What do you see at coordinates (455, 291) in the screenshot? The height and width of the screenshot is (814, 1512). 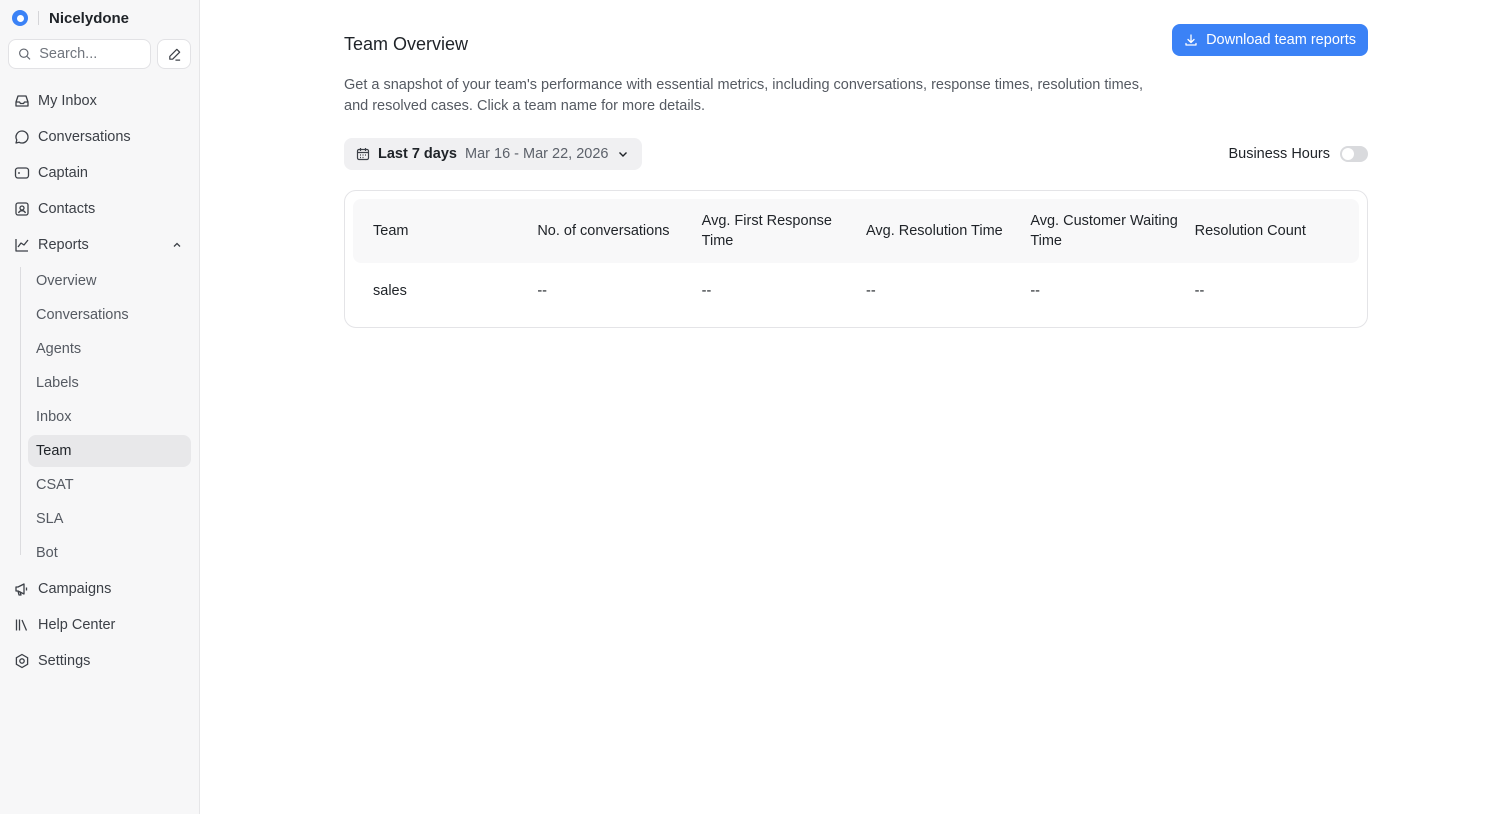 I see `team-name-link: sales` at bounding box center [455, 291].